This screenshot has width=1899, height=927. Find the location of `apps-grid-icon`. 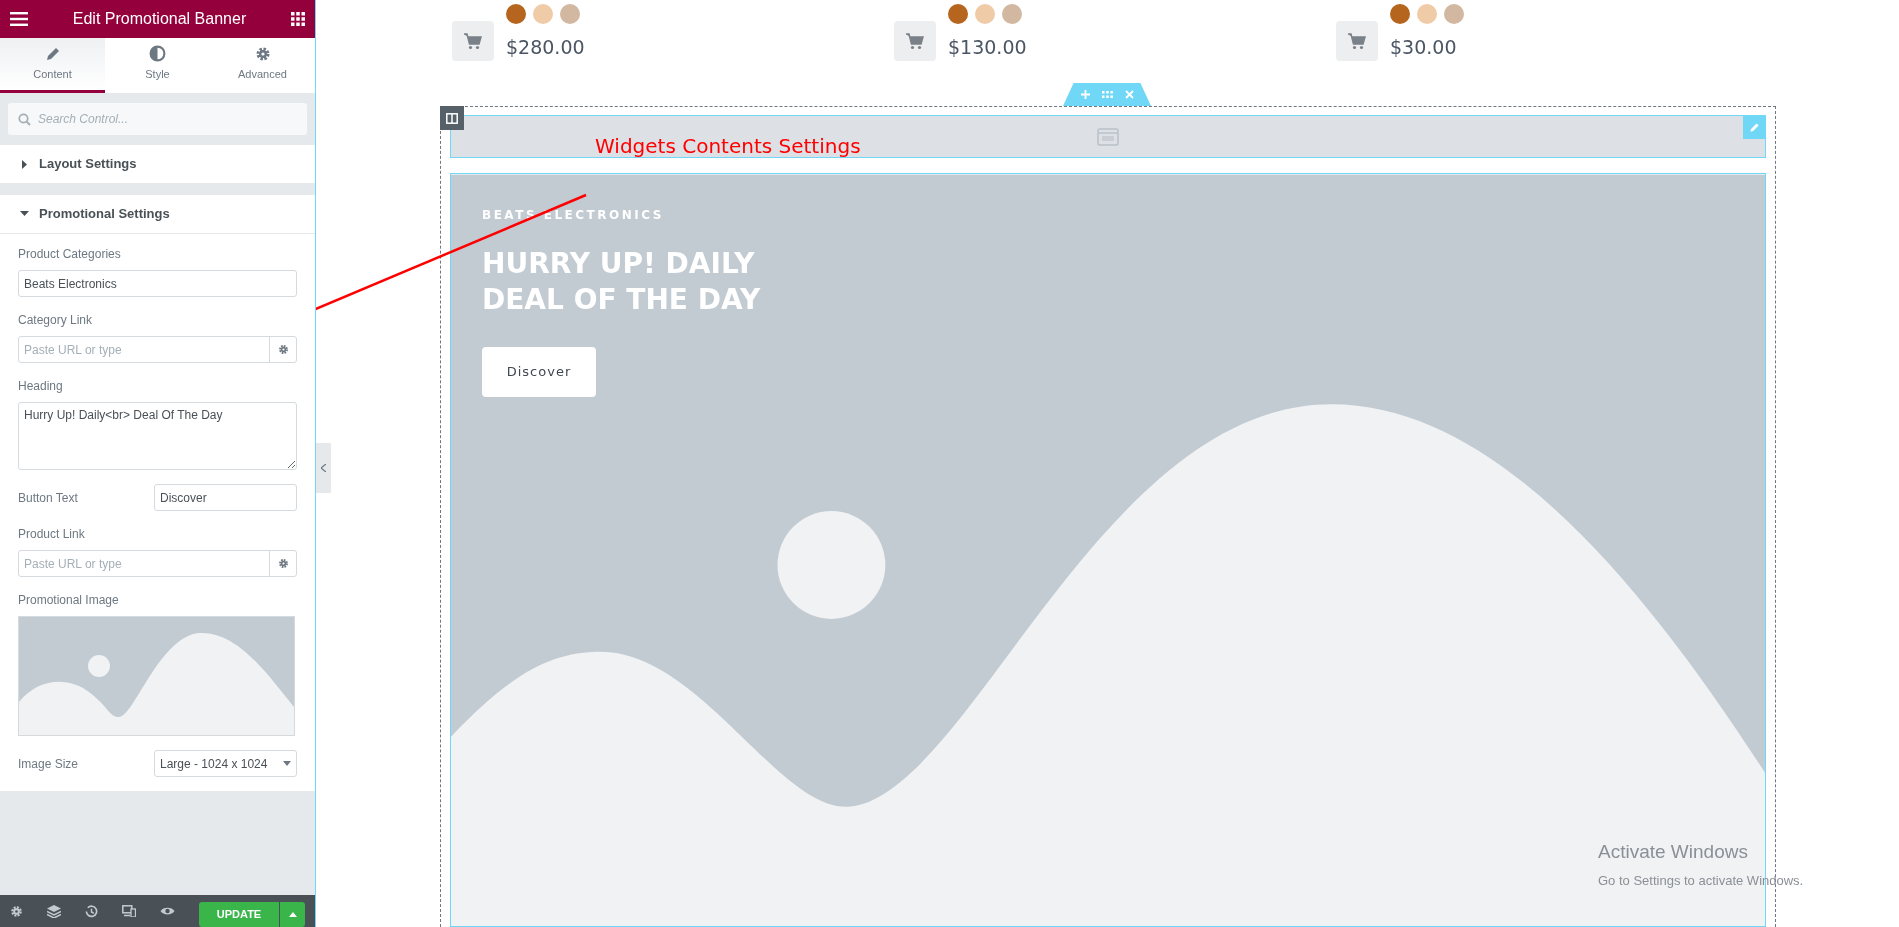

apps-grid-icon is located at coordinates (298, 19).